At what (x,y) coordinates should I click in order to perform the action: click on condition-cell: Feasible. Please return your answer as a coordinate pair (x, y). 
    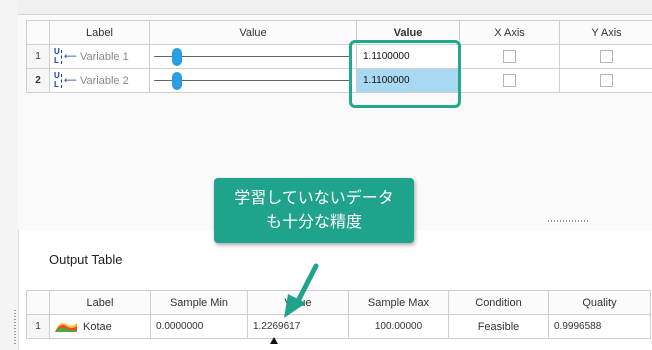
    Looking at the image, I should click on (498, 326).